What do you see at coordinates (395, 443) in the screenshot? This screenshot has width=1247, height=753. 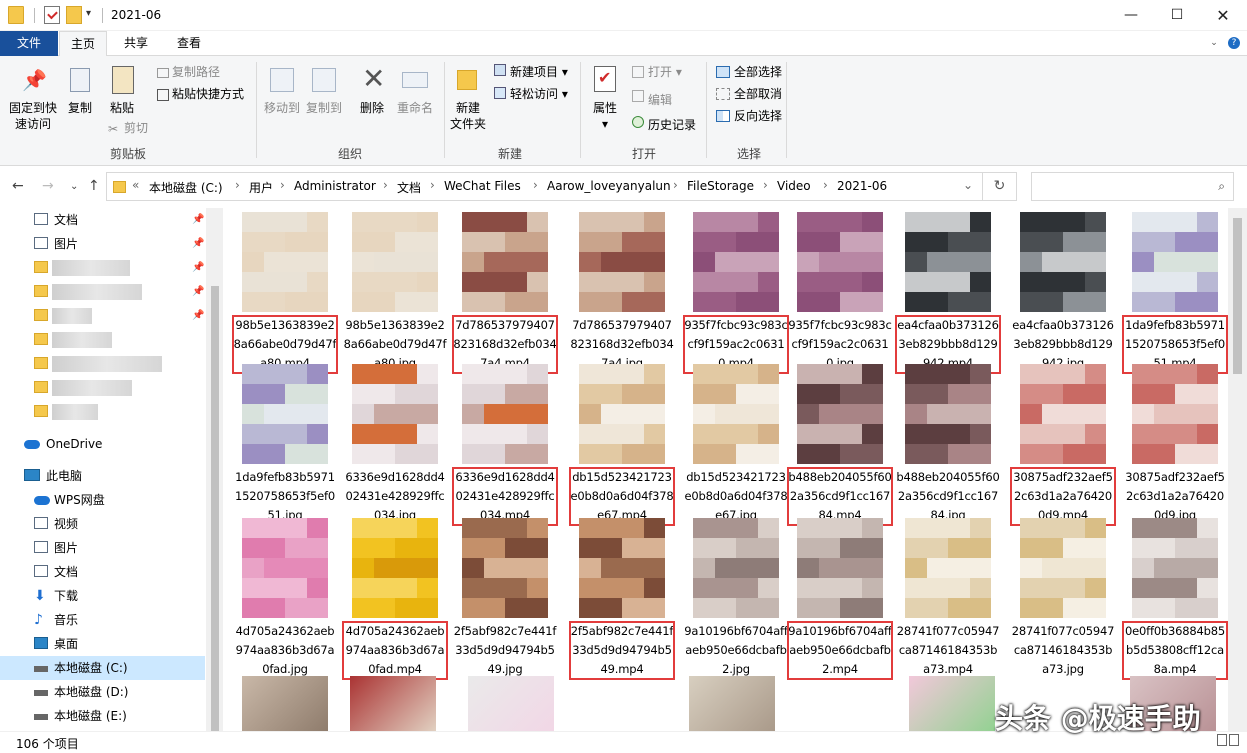 I see `file-item: 6336e9d1628dd402431e428929ffc034.jpg` at bounding box center [395, 443].